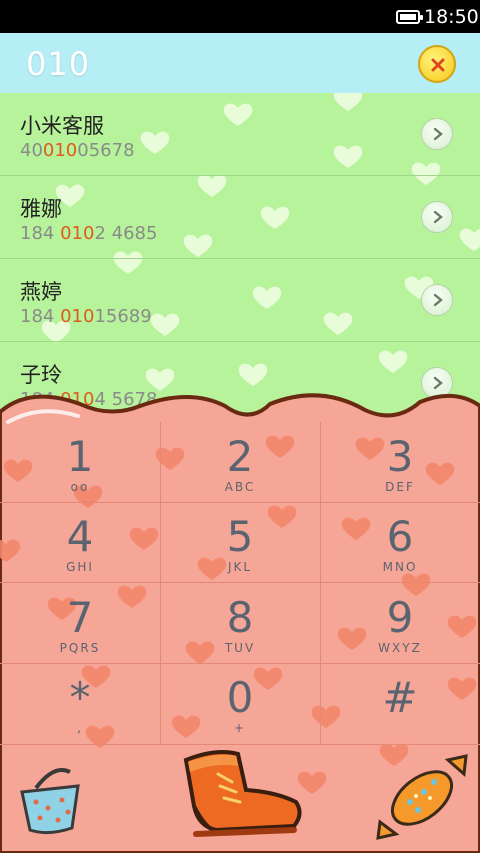 The width and height of the screenshot is (480, 853). I want to click on contact-name: 雅娜, so click(41, 209).